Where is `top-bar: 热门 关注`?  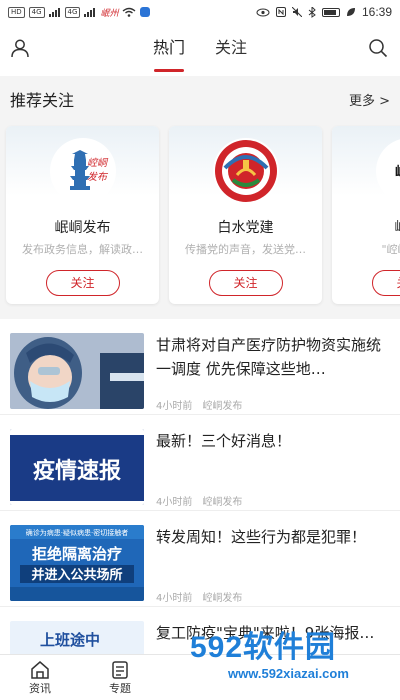
top-bar: 热门 关注 is located at coordinates (200, 50).